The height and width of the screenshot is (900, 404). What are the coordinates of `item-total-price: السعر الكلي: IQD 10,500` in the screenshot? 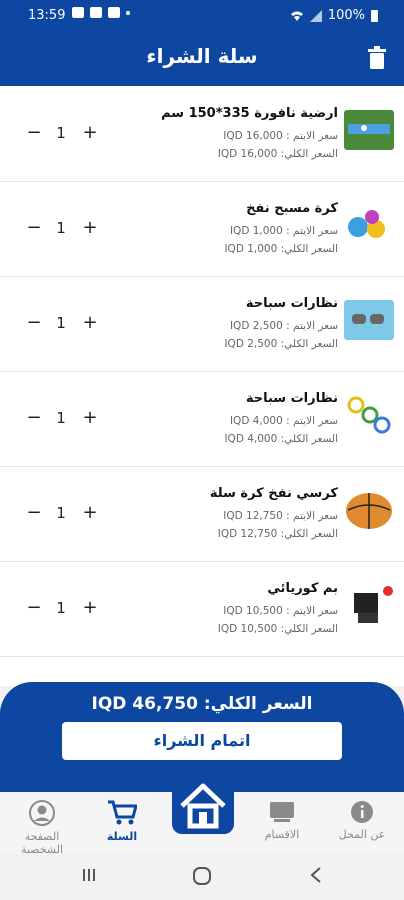 It's located at (277, 629).